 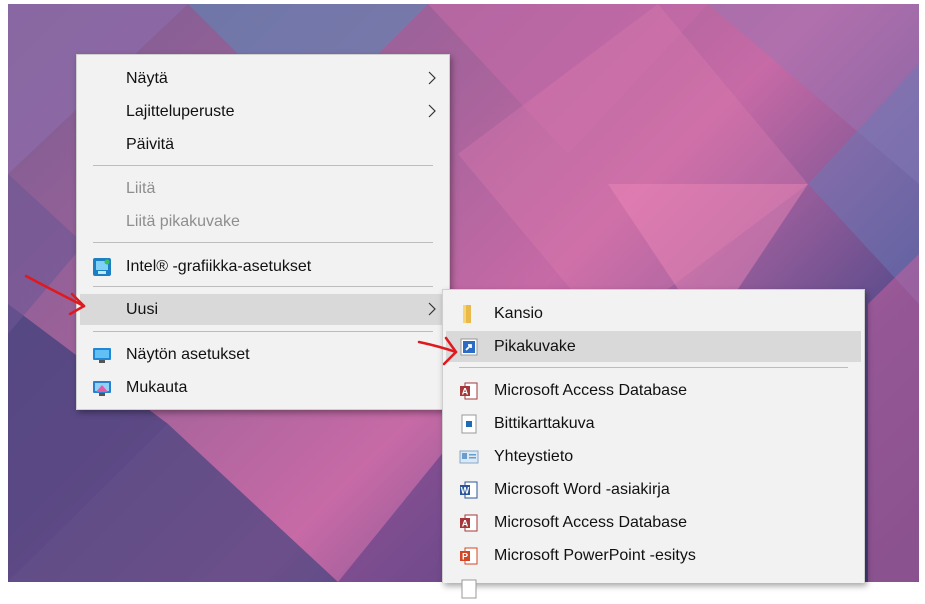 I want to click on menu-item-paste: Liitä, so click(x=263, y=188).